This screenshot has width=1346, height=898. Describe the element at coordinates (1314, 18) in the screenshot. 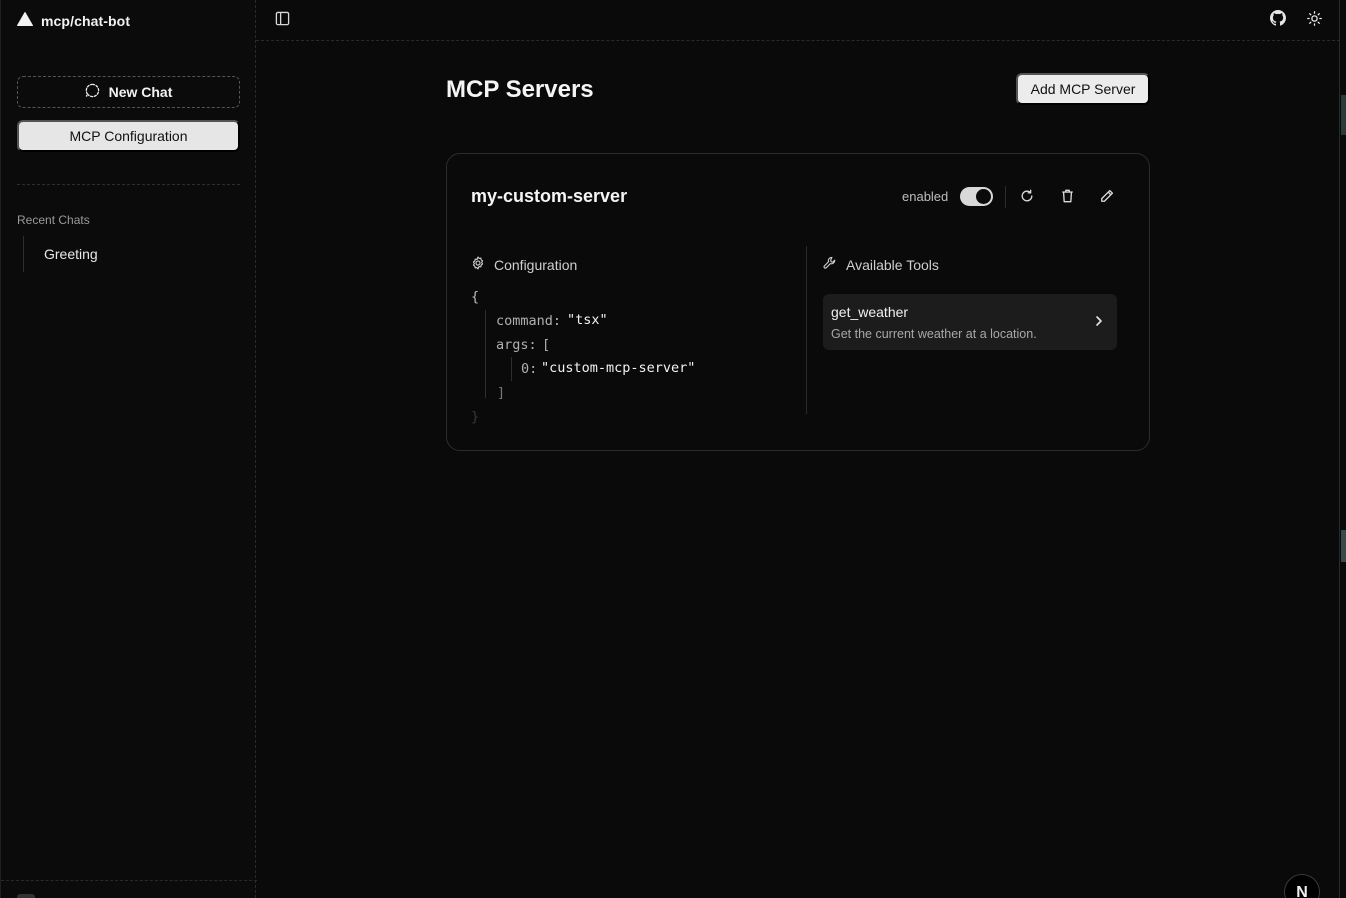

I see `sun-icon` at that location.